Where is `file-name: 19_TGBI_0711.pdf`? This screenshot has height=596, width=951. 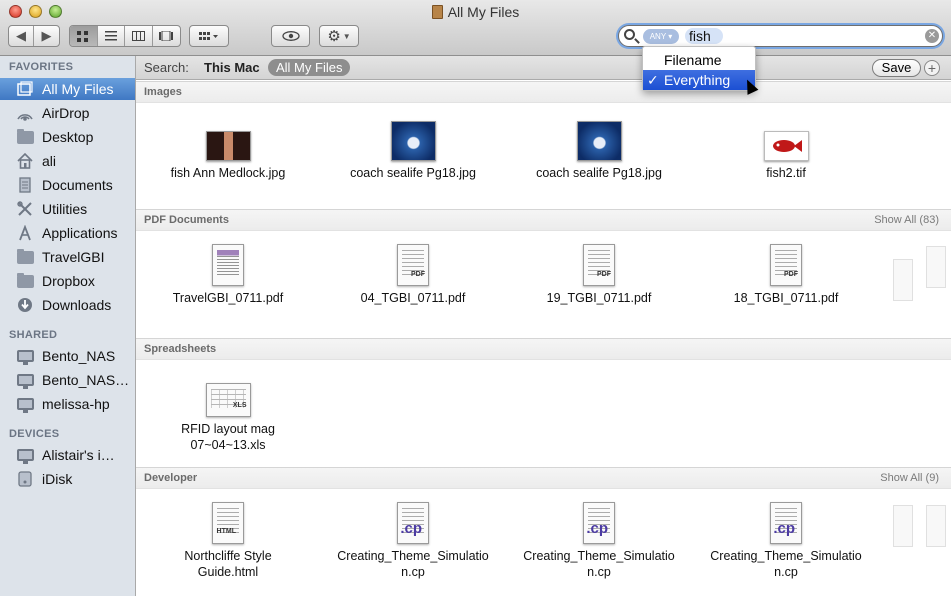
file-name: 19_TGBI_0711.pdf is located at coordinates (599, 298).